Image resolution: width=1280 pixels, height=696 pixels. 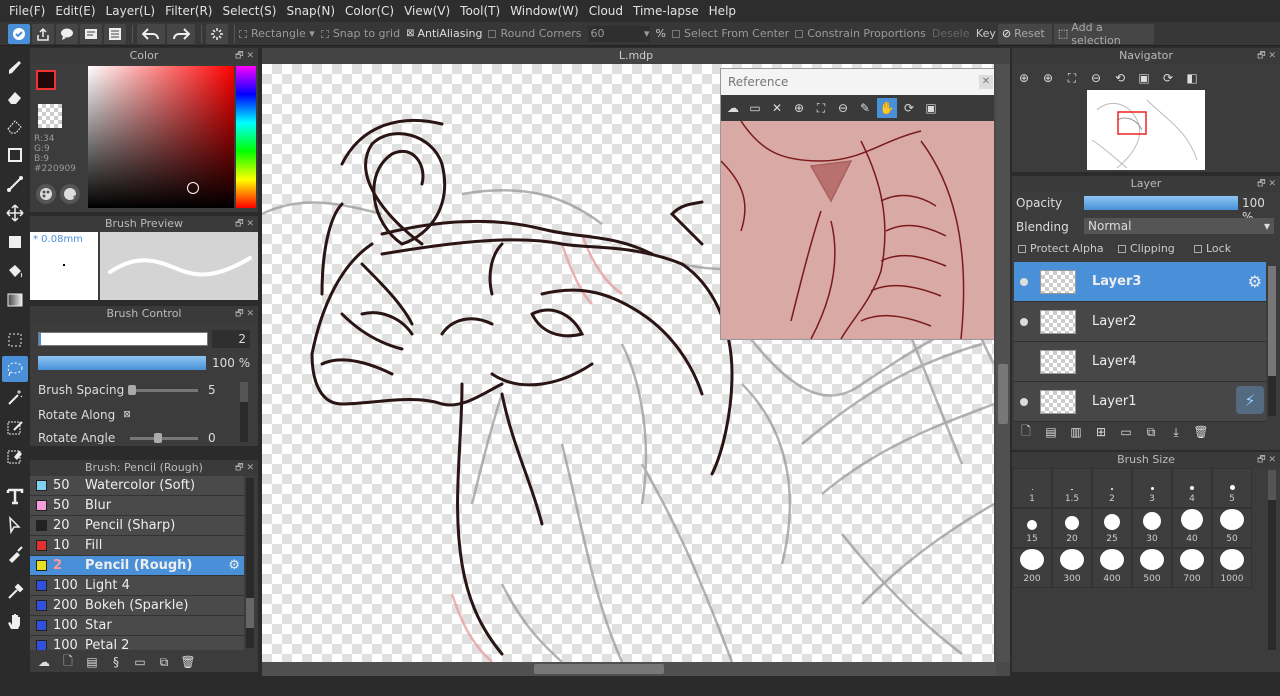 What do you see at coordinates (1072, 528) in the screenshot?
I see `brush-size-option: 20` at bounding box center [1072, 528].